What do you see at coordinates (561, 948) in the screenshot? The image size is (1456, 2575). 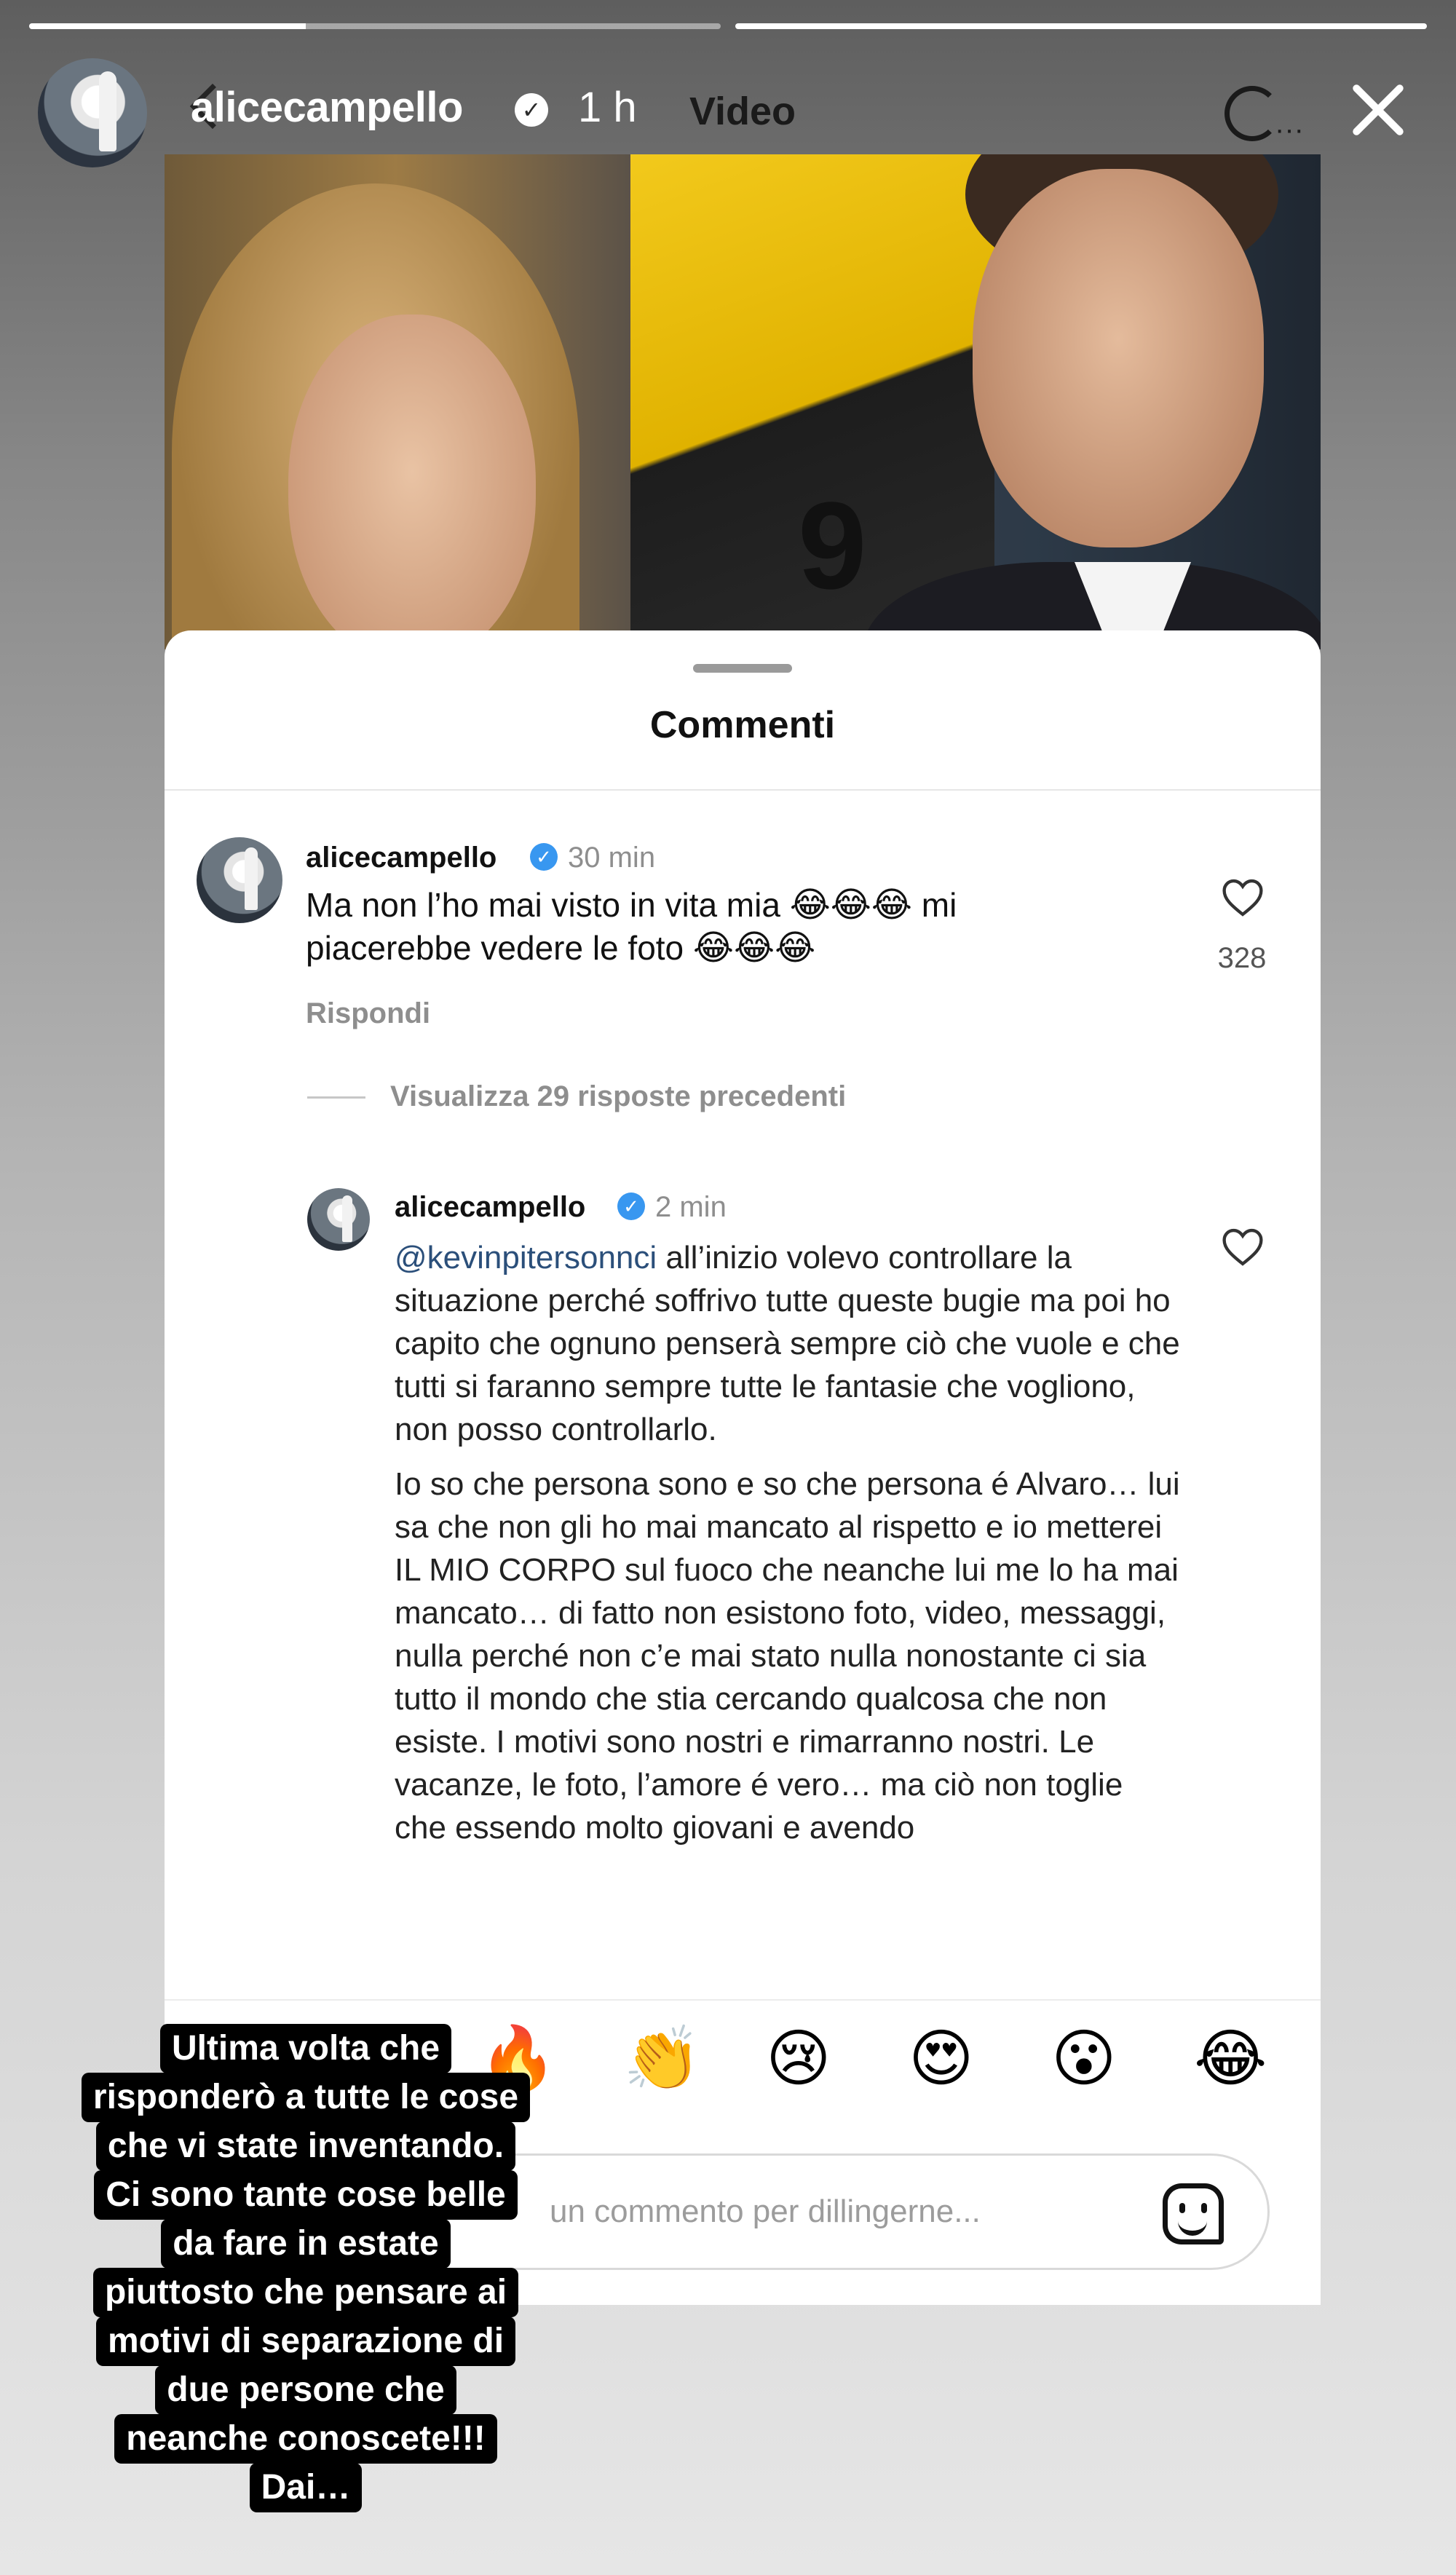 I see `comment-text-line: piacerebbe vedere le foto 😂😂😂` at bounding box center [561, 948].